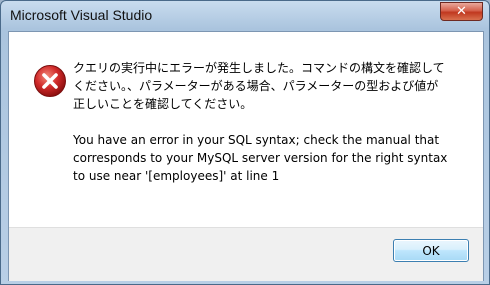 The width and height of the screenshot is (490, 285). What do you see at coordinates (50, 81) in the screenshot?
I see `error-icon` at bounding box center [50, 81].